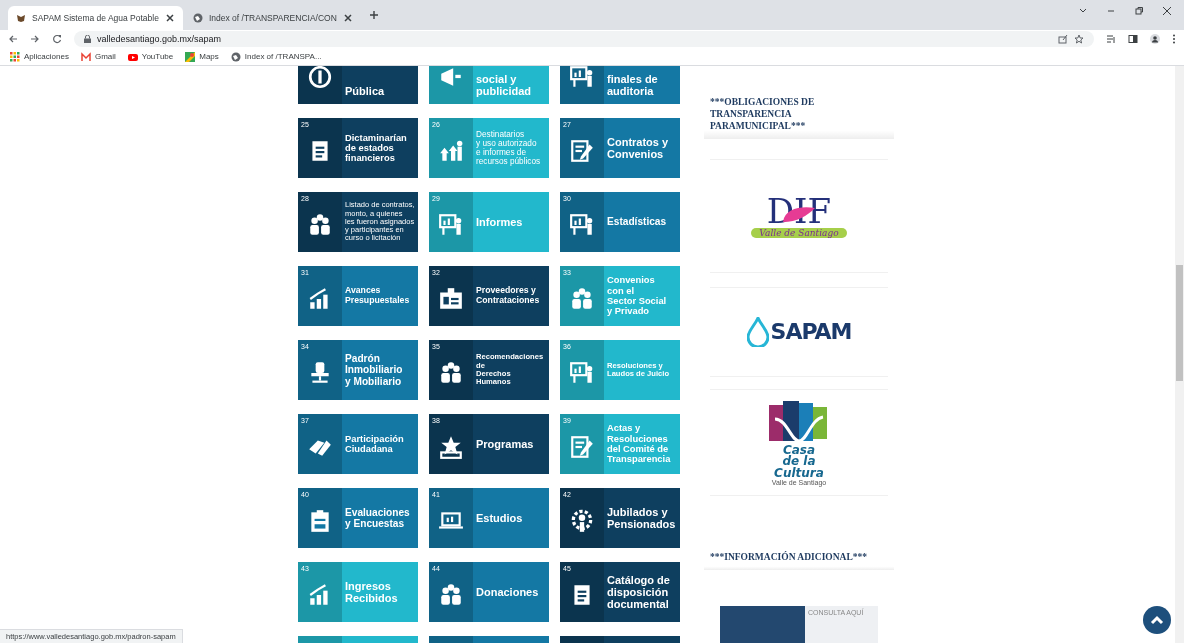 The width and height of the screenshot is (1184, 643). What do you see at coordinates (1133, 39) in the screenshot?
I see `side-panel-icon` at bounding box center [1133, 39].